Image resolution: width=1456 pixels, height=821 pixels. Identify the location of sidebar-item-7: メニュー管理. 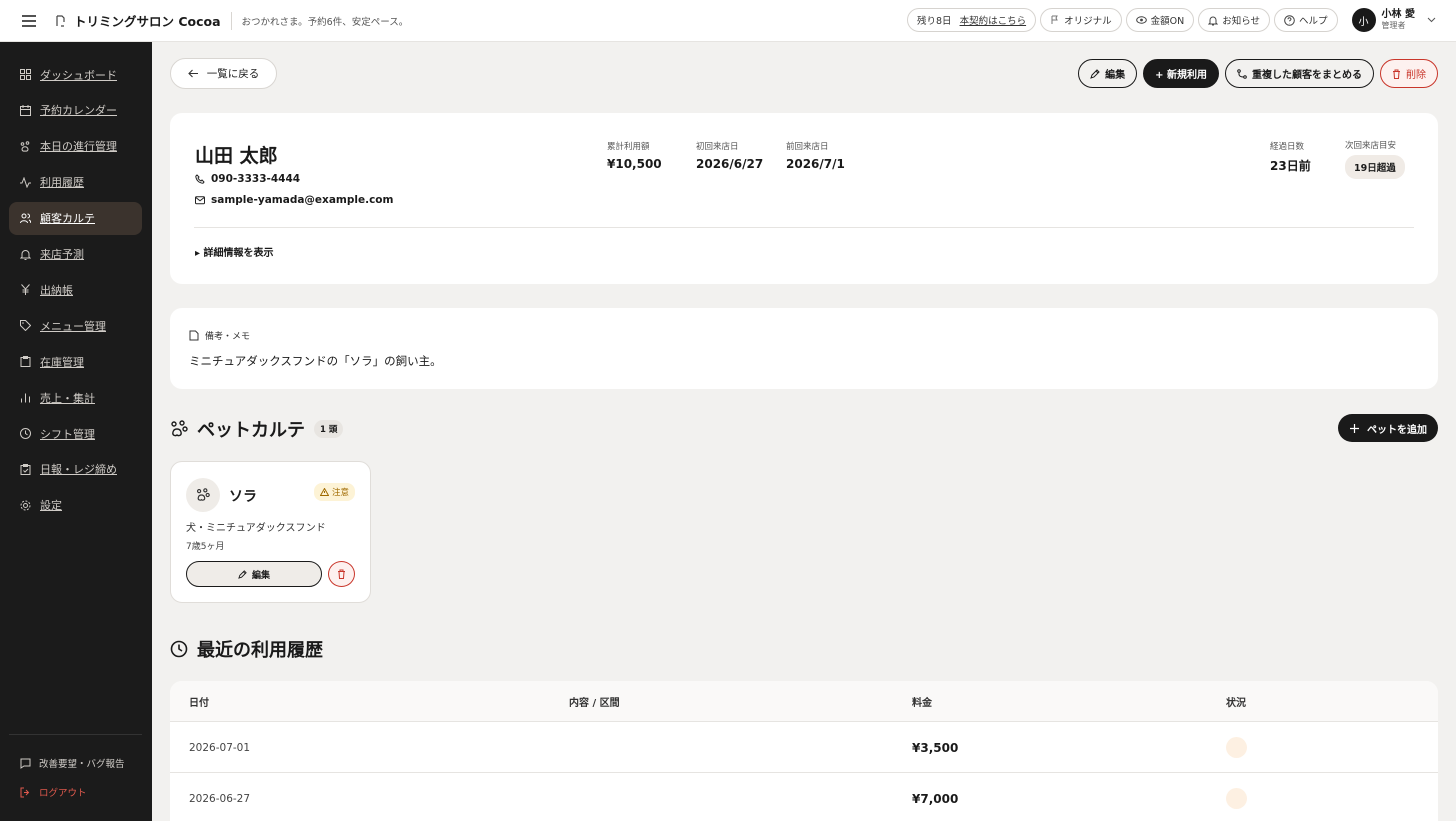
(75, 325).